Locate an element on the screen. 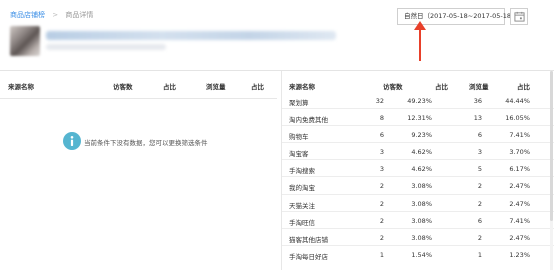  table-row: 淘内免费其他 8 12.31% 13 16.05% is located at coordinates (418, 118).